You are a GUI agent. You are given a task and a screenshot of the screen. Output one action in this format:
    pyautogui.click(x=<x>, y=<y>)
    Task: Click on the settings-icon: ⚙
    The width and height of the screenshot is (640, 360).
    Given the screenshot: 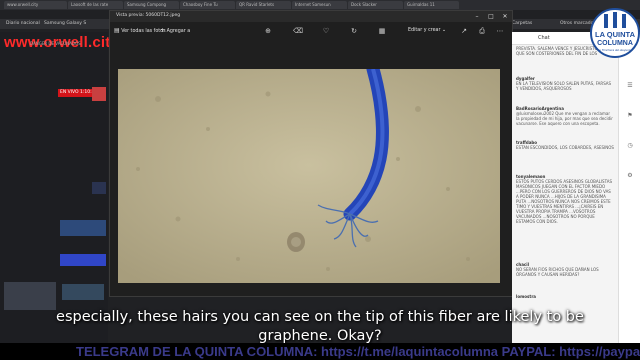 What is the action you would take?
    pyautogui.click(x=630, y=175)
    